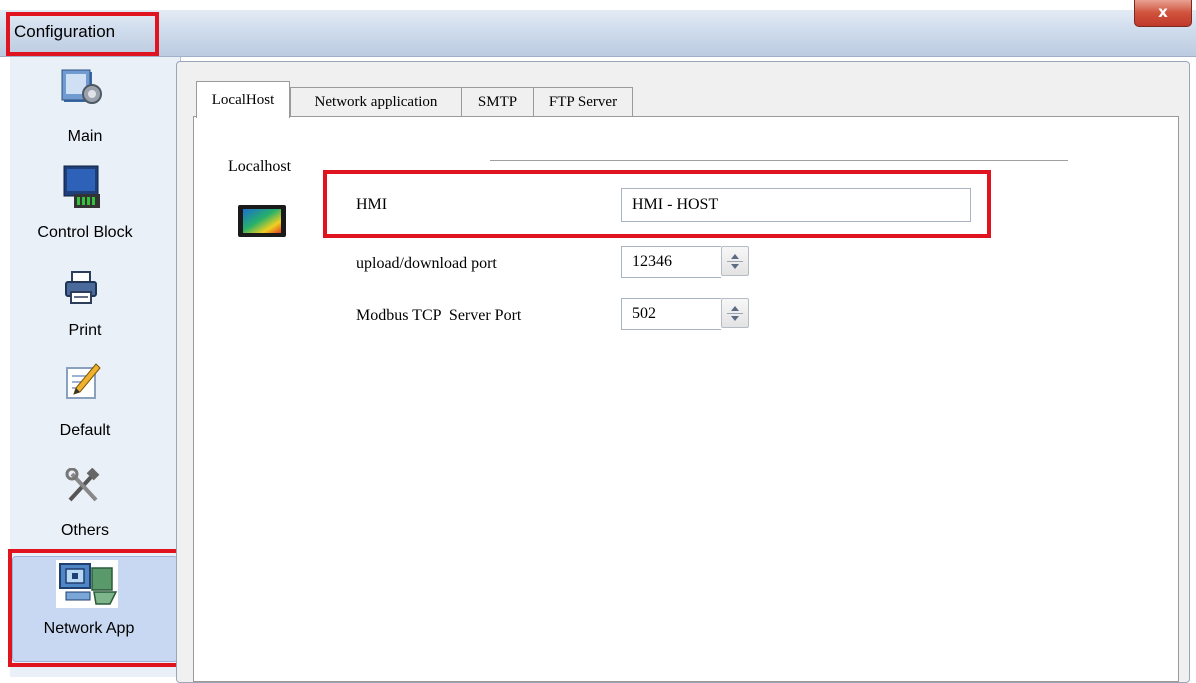 The width and height of the screenshot is (1196, 683). What do you see at coordinates (779, 161) in the screenshot?
I see `group-divider` at bounding box center [779, 161].